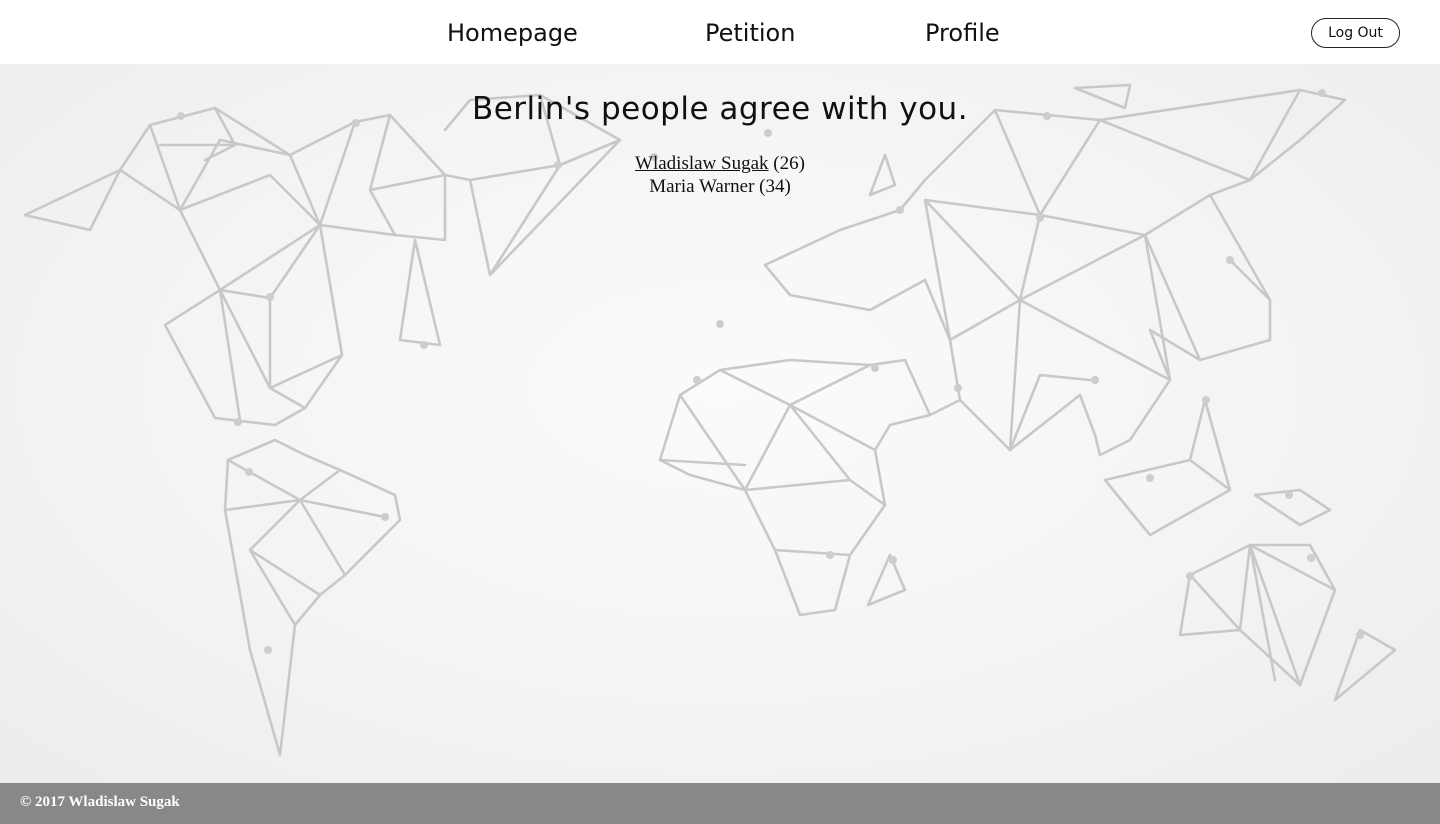  I want to click on signer-item: Wladislaw Sugak (26), so click(720, 163).